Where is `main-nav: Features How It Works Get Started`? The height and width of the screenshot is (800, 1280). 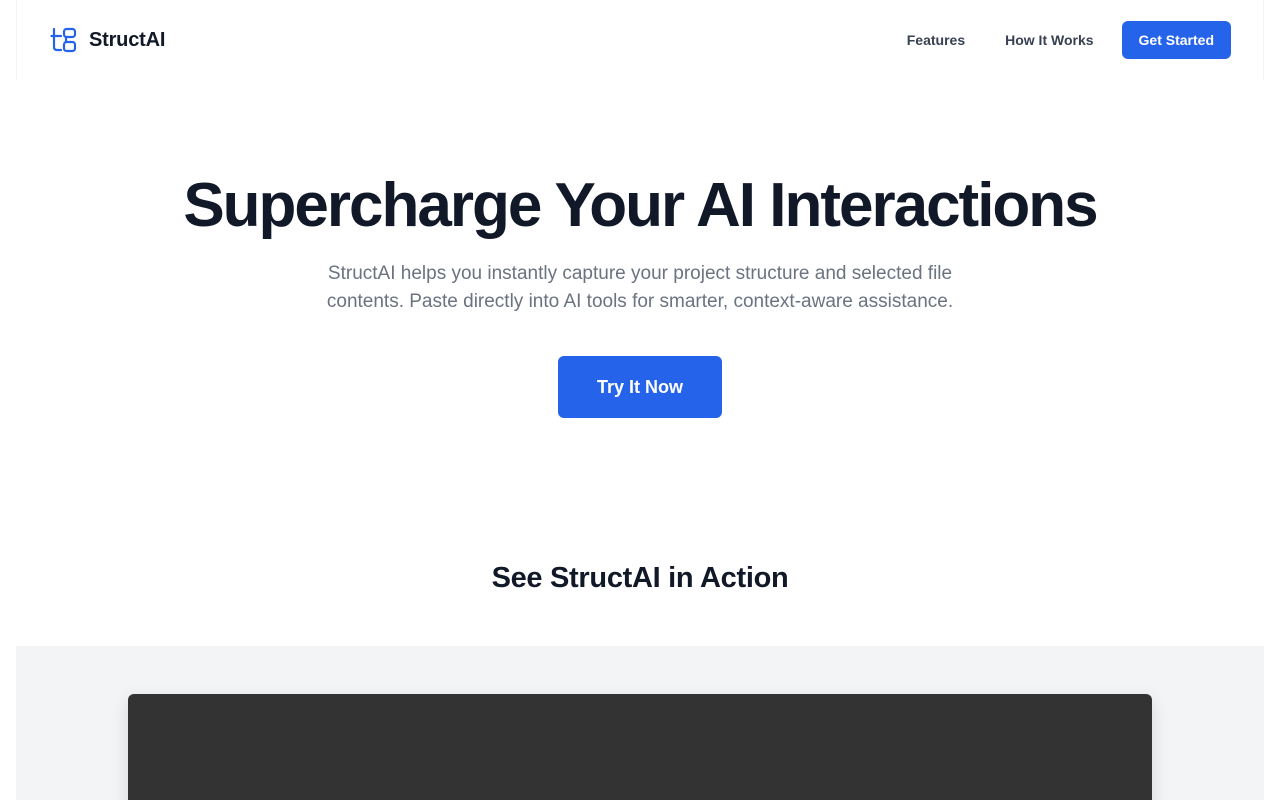 main-nav: Features How It Works Get Started is located at coordinates (1069, 40).